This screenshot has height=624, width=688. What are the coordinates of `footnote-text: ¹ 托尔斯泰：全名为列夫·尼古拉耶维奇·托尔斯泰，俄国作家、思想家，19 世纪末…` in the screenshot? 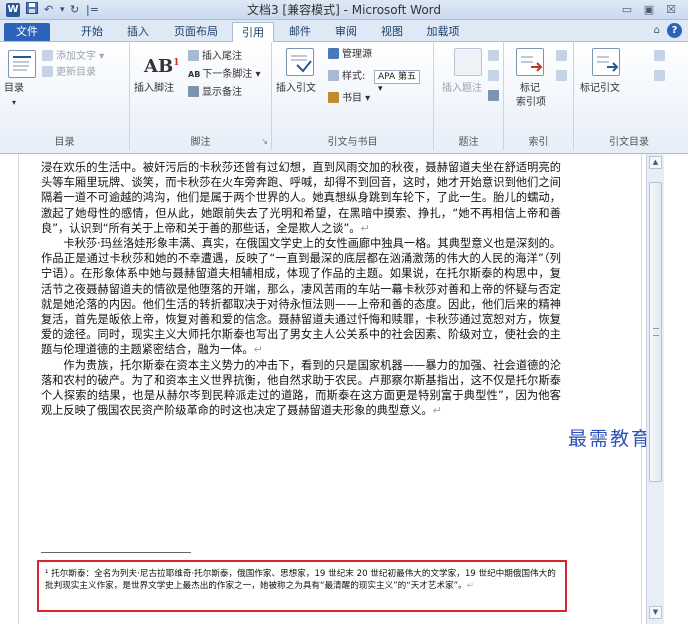 It's located at (300, 580).